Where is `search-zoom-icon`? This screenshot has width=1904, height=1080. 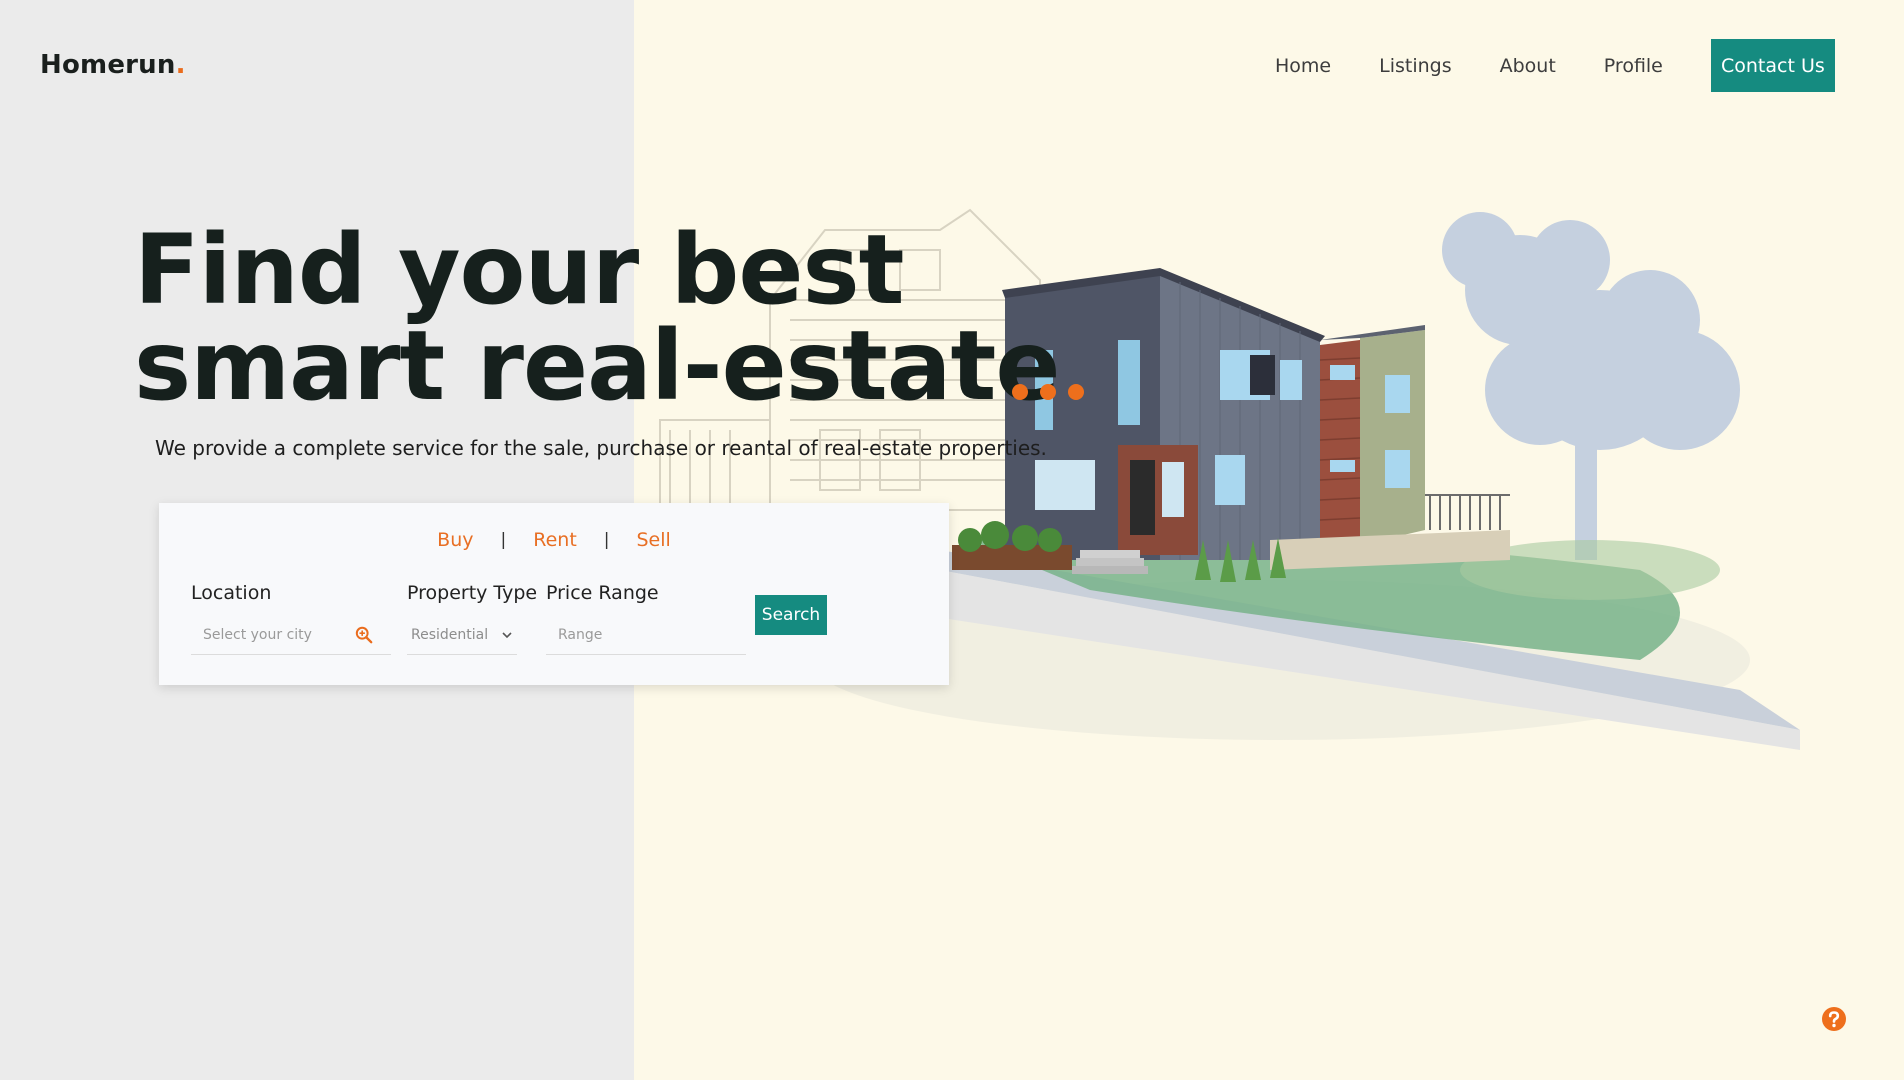 search-zoom-icon is located at coordinates (364, 635).